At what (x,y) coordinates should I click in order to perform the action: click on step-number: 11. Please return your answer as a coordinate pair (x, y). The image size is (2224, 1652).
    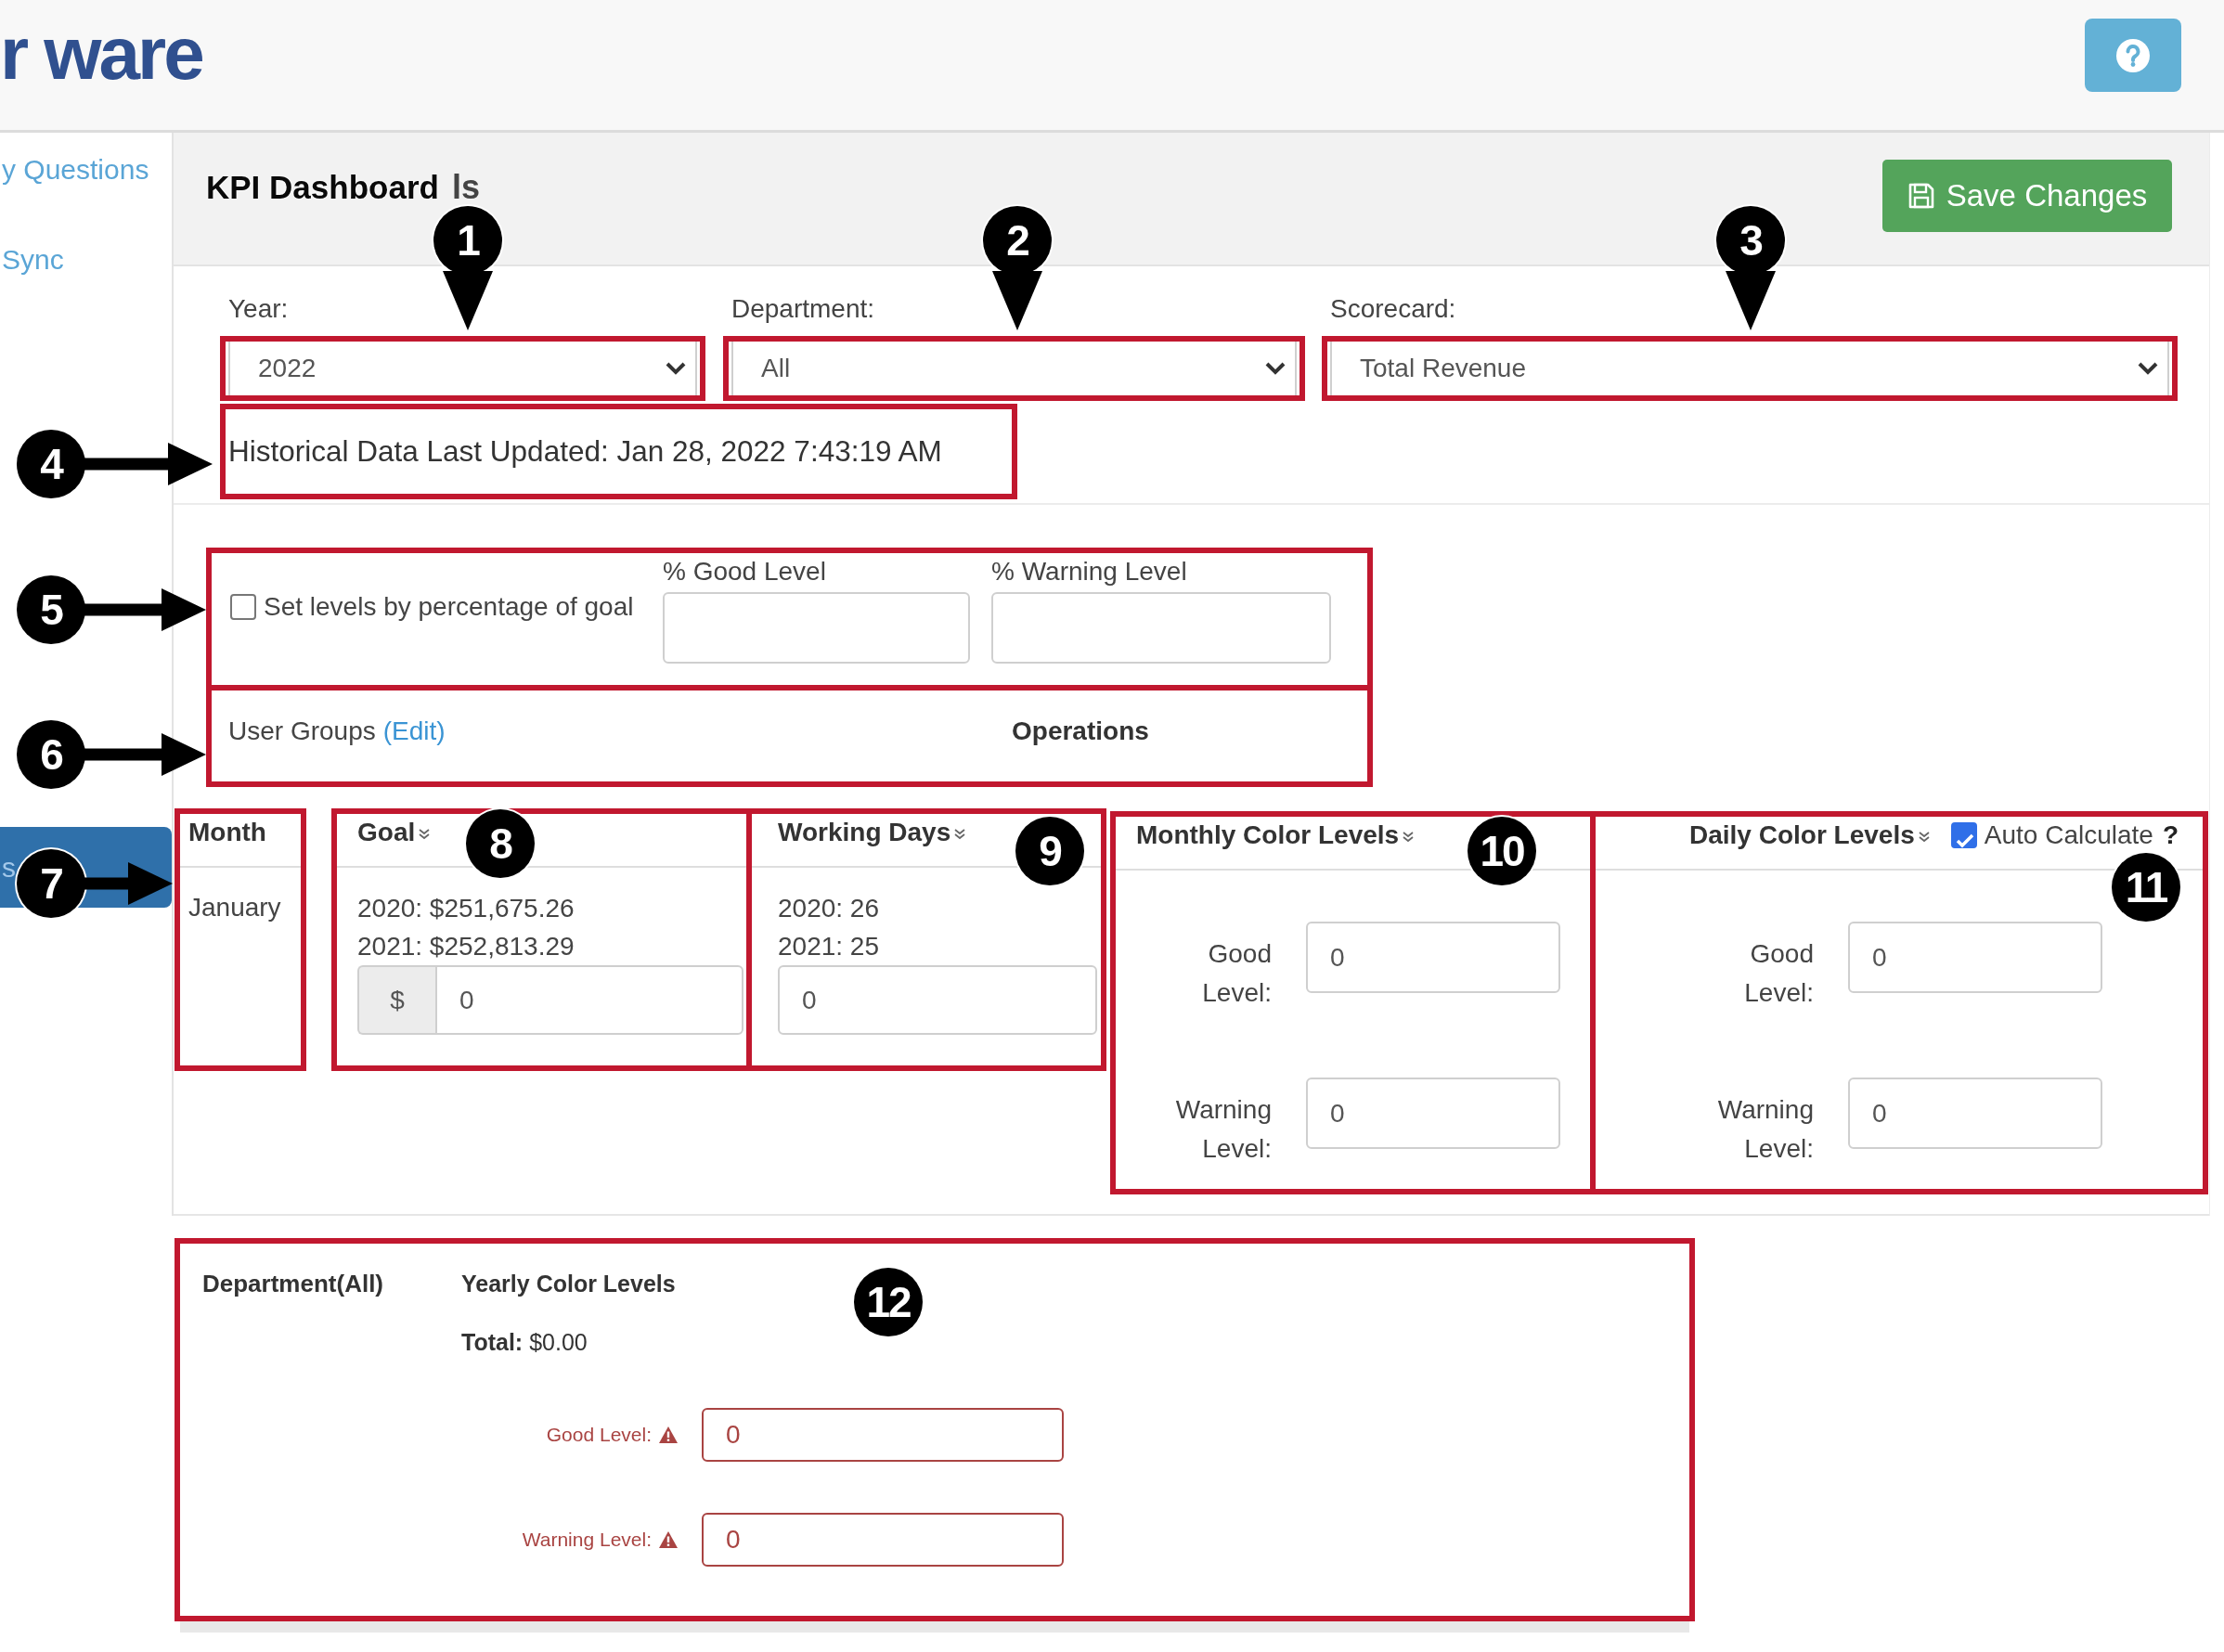
    Looking at the image, I should click on (2146, 887).